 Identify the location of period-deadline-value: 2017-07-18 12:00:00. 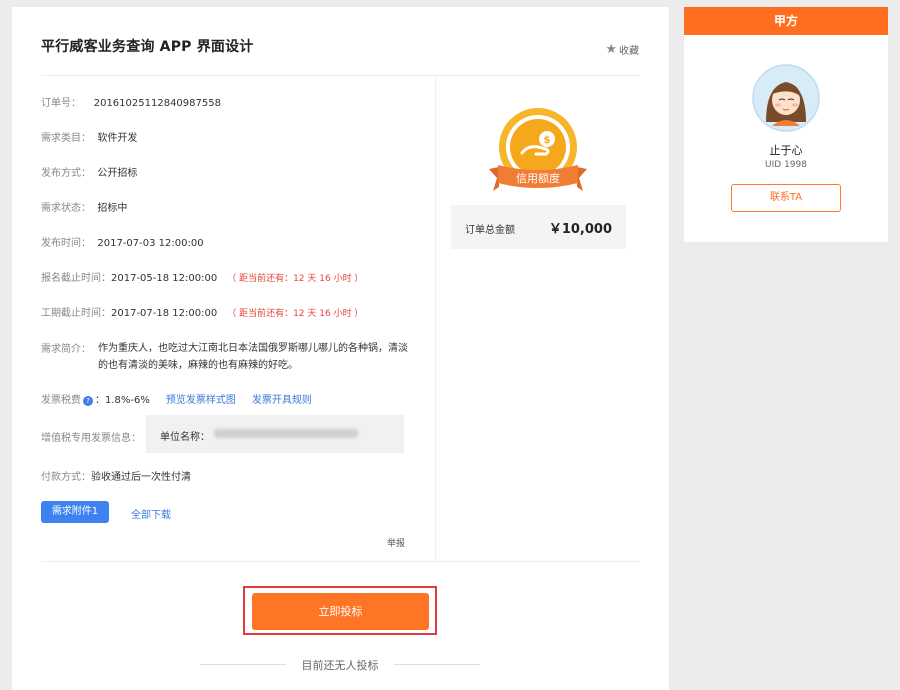
(164, 313).